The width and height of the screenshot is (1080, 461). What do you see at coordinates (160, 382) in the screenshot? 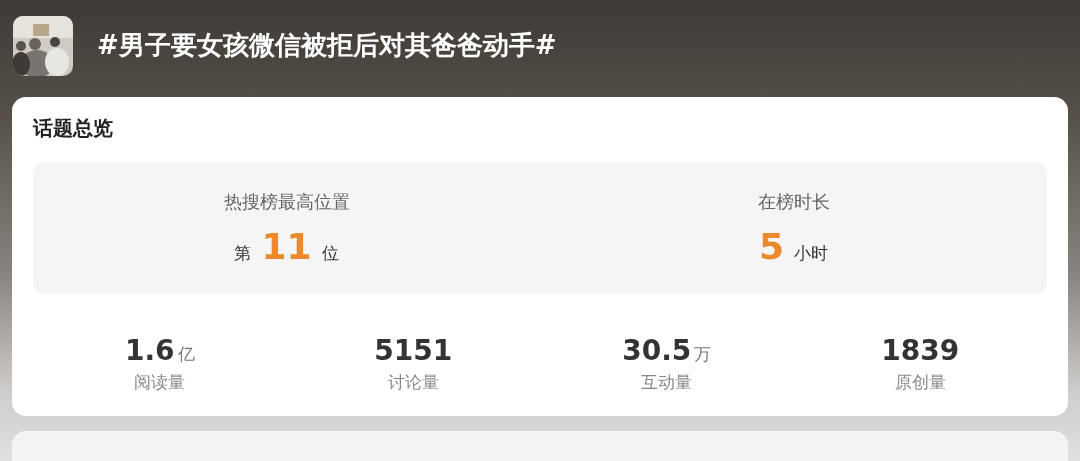
I see `stat-label: 阅读量` at bounding box center [160, 382].